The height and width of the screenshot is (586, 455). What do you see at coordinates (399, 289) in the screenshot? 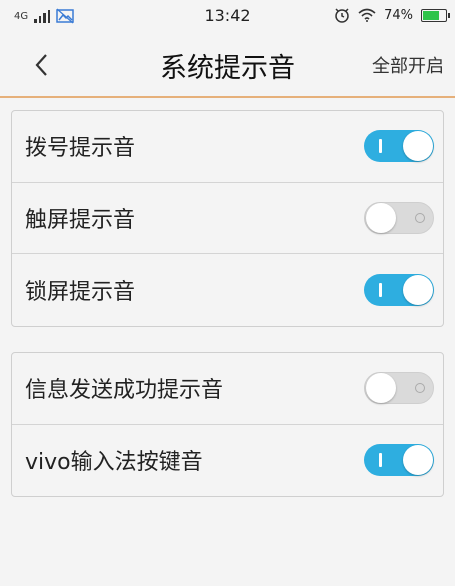
I see `lock-tone-toggle` at bounding box center [399, 289].